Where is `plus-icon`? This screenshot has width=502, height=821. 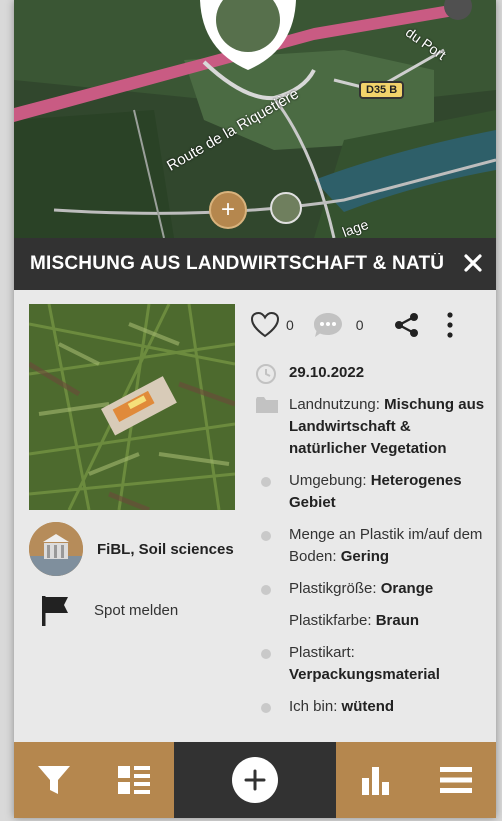 plus-icon is located at coordinates (255, 780).